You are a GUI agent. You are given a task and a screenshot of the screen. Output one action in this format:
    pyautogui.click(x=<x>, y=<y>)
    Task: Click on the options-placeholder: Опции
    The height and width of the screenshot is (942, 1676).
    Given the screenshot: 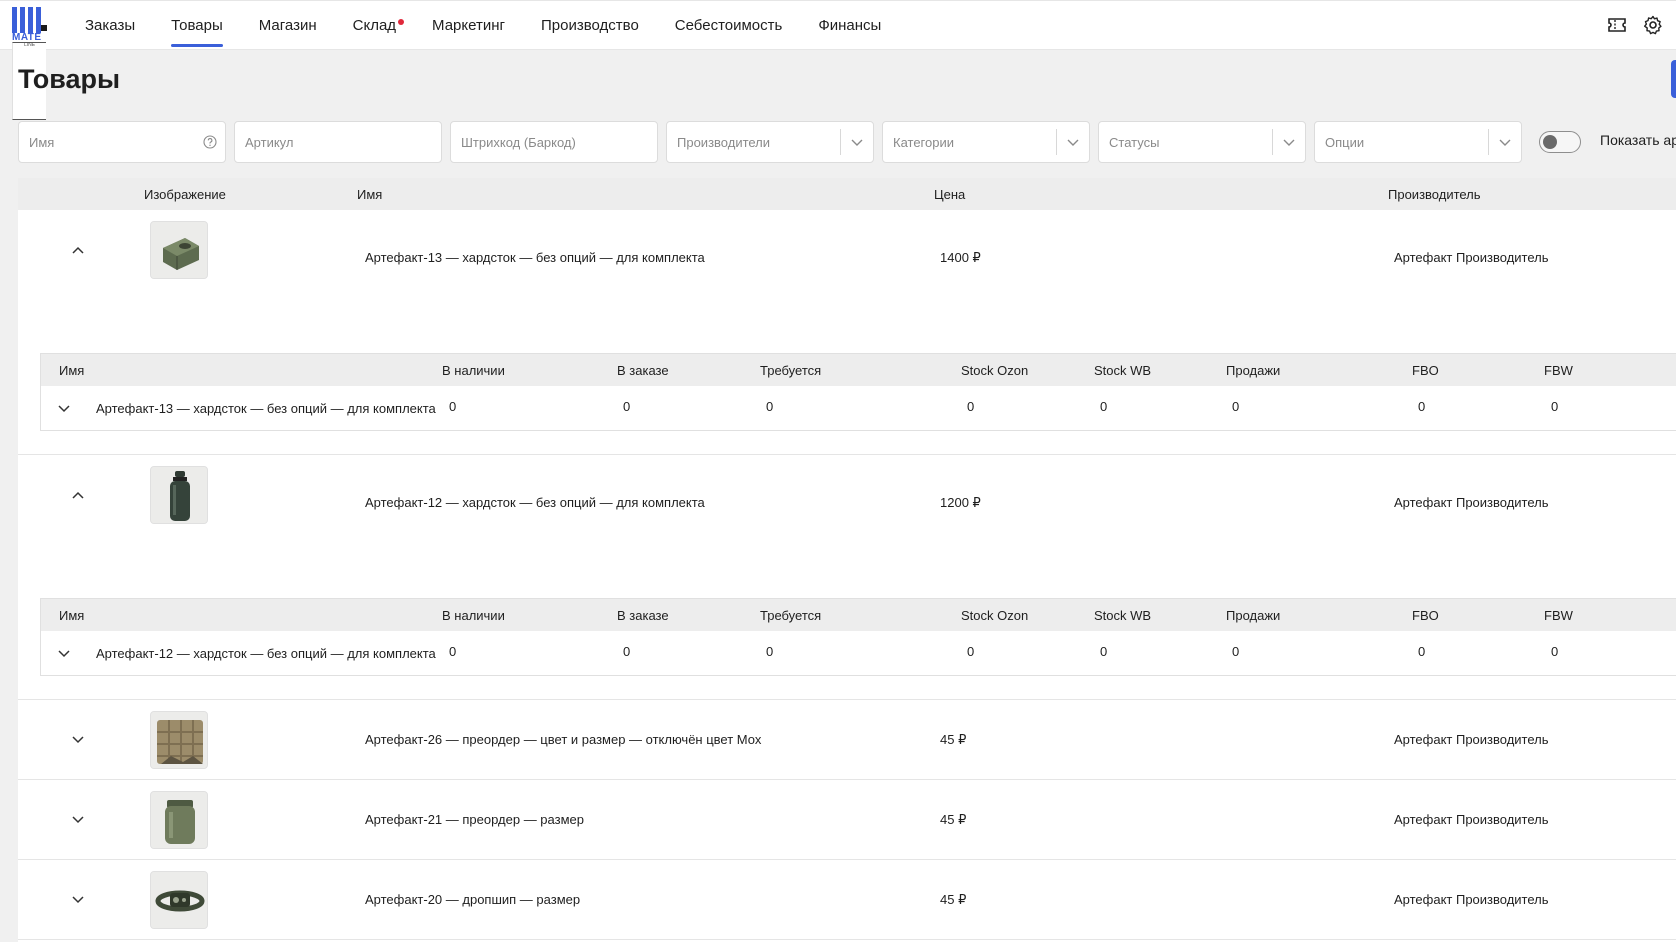 What is the action you would take?
    pyautogui.click(x=1345, y=142)
    